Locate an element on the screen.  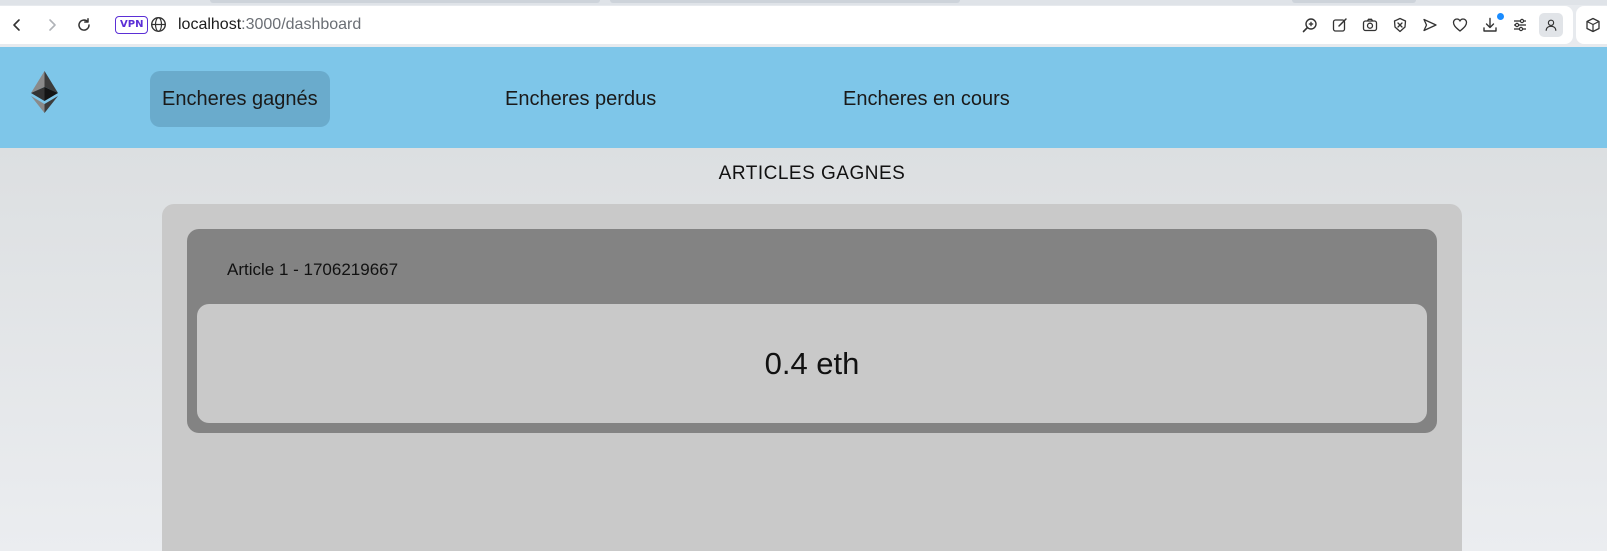
article-title: Article 1 - 1706219667 is located at coordinates (313, 269).